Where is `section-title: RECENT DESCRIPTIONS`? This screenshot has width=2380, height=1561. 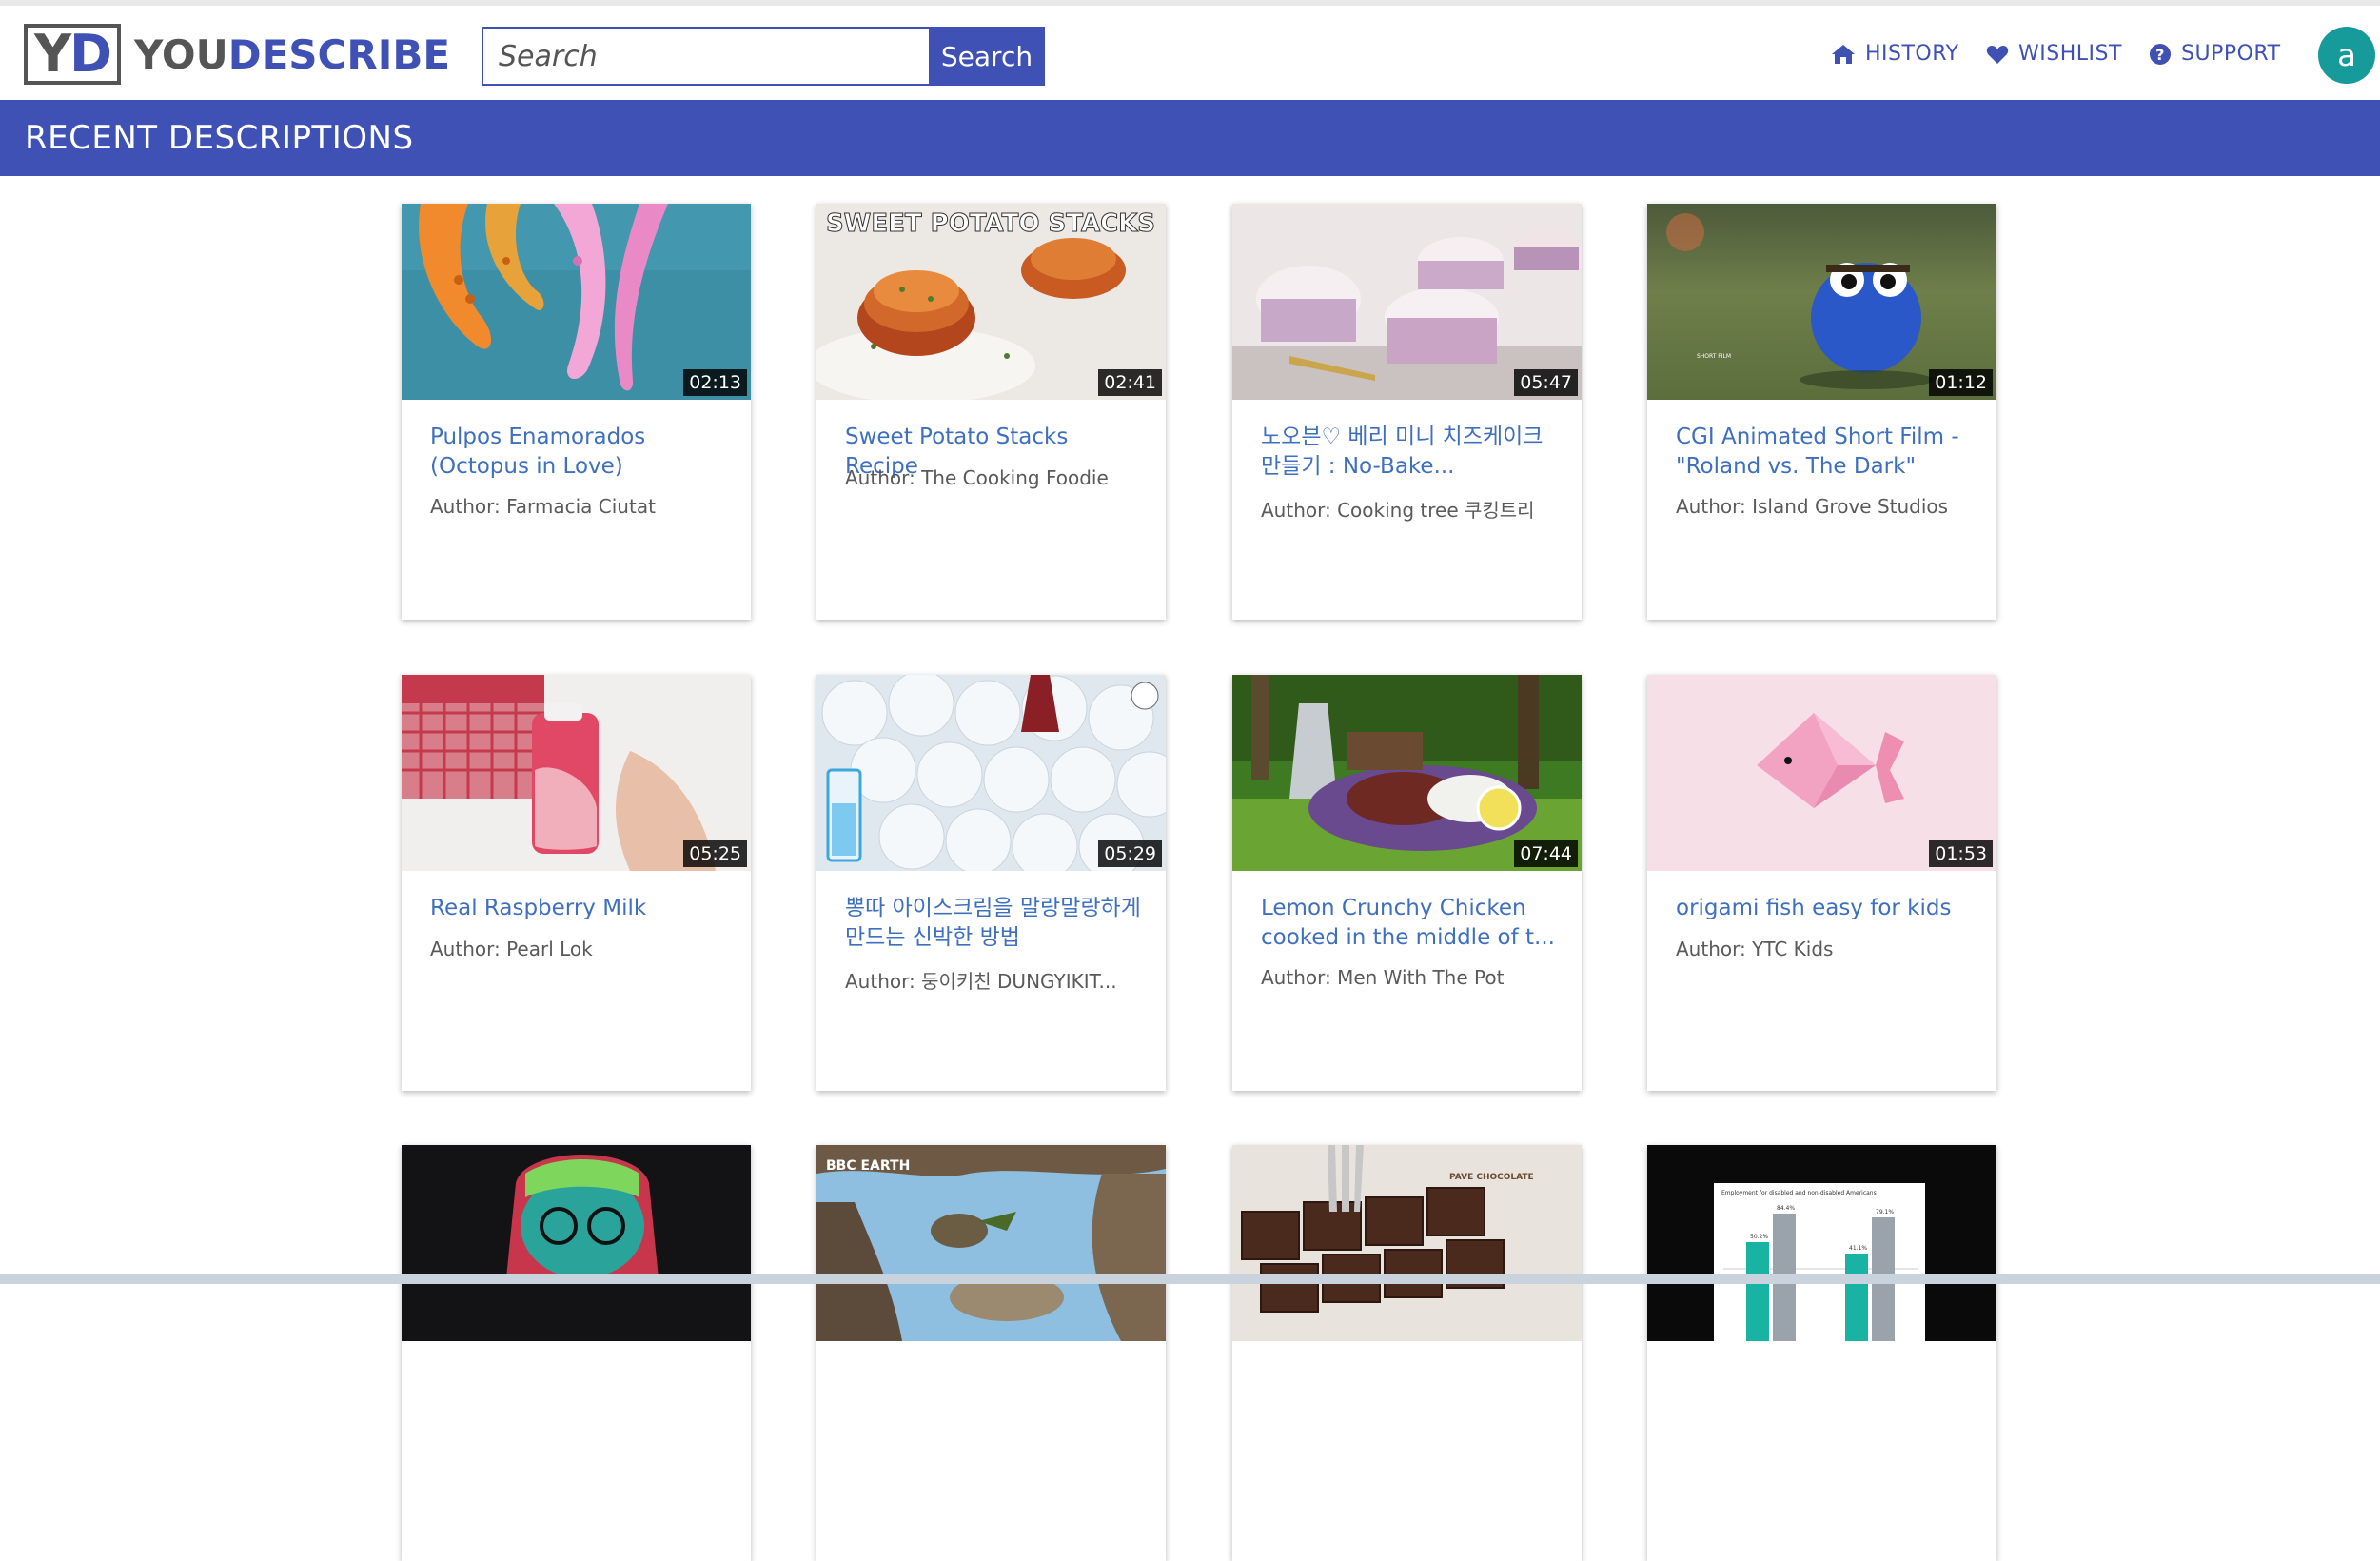 section-title: RECENT DESCRIPTIONS is located at coordinates (219, 138).